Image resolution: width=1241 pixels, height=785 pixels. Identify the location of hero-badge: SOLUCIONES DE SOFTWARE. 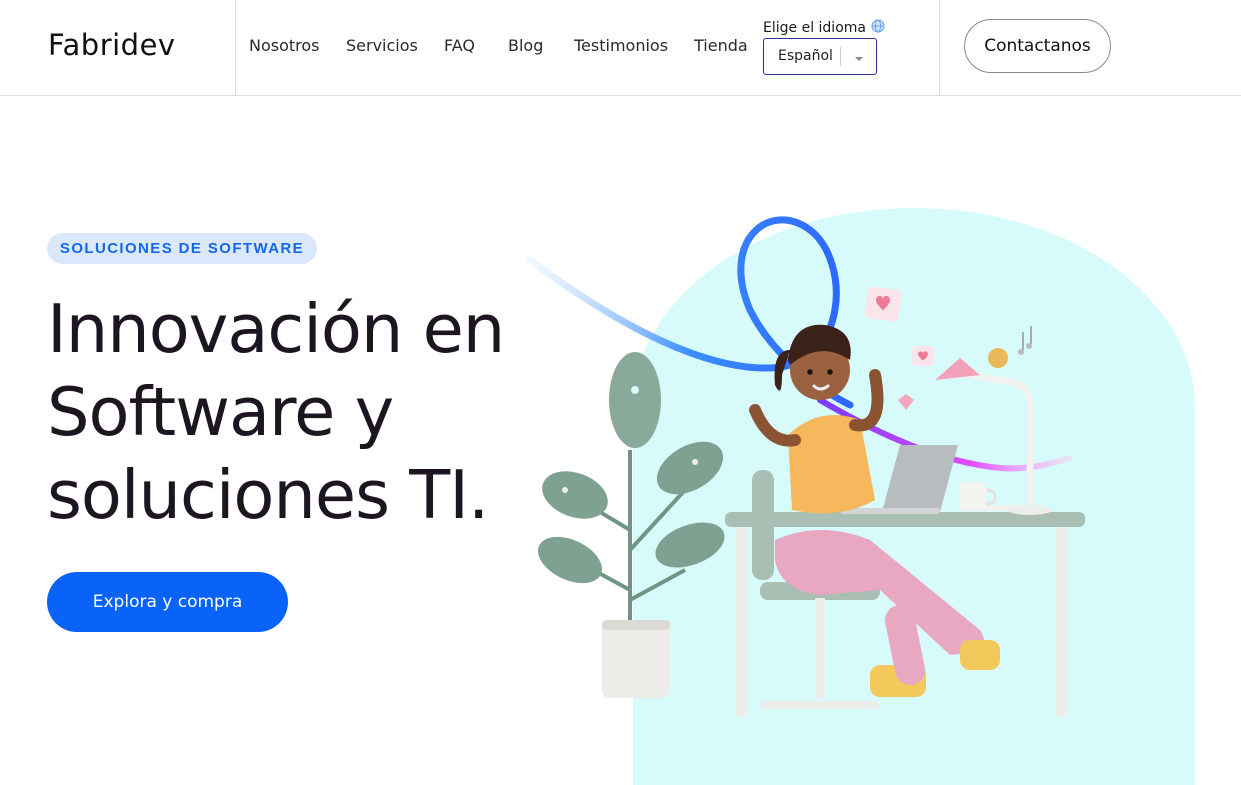
(182, 248).